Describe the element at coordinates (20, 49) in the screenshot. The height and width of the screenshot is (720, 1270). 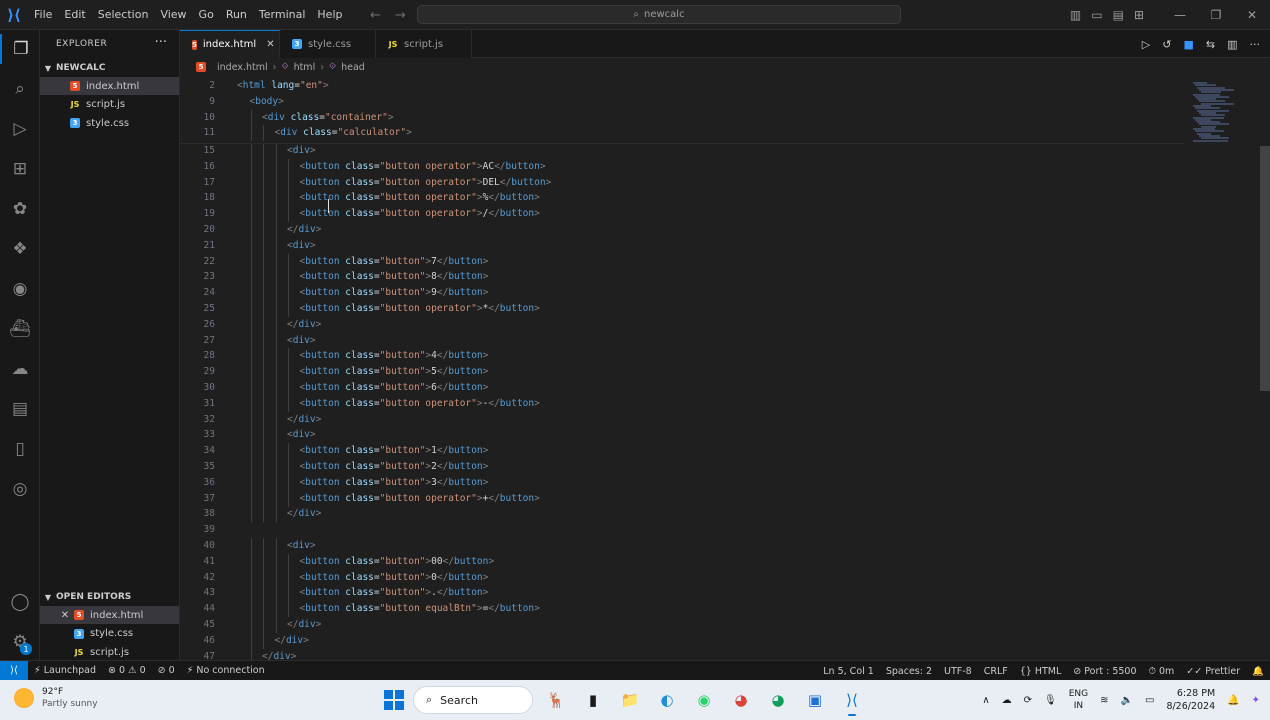
I see `explorer-icon: ❐` at that location.